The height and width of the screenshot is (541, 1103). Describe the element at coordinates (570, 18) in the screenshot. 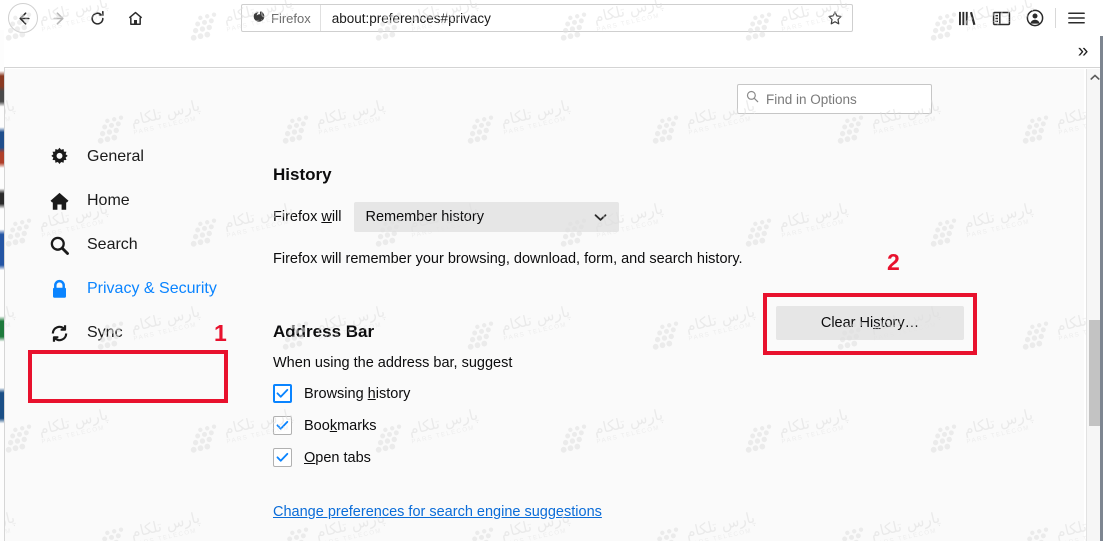

I see `url-text: about:preferences#privacy` at that location.